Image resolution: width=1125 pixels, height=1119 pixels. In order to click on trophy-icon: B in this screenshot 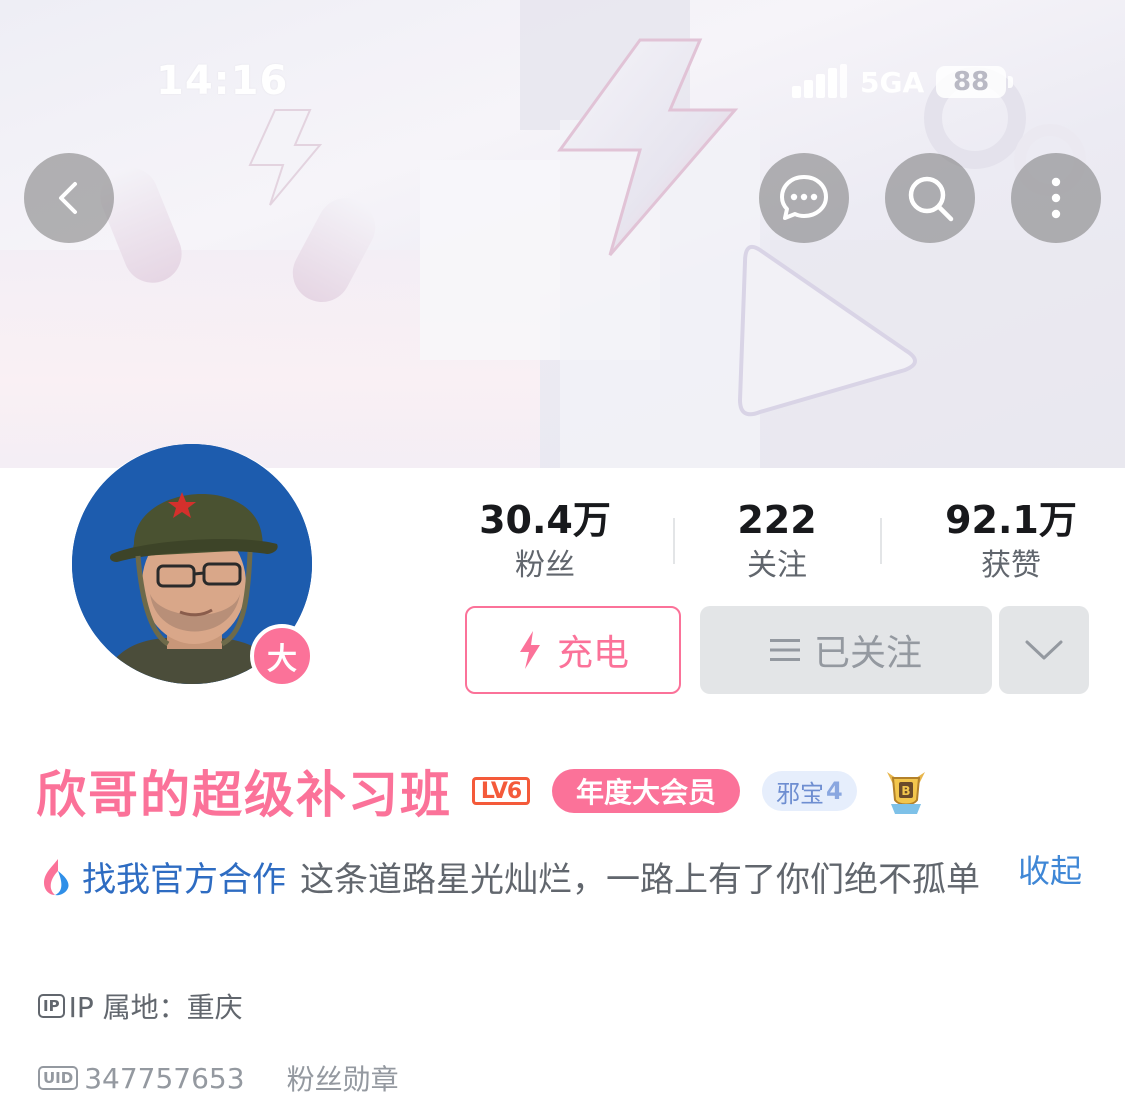, I will do `click(906, 791)`.